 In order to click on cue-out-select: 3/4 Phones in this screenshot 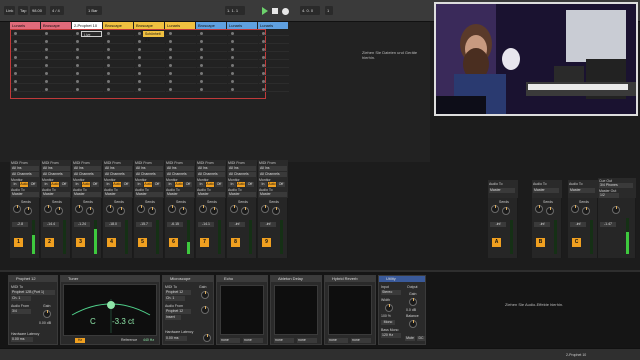, I will do `click(616, 185)`.